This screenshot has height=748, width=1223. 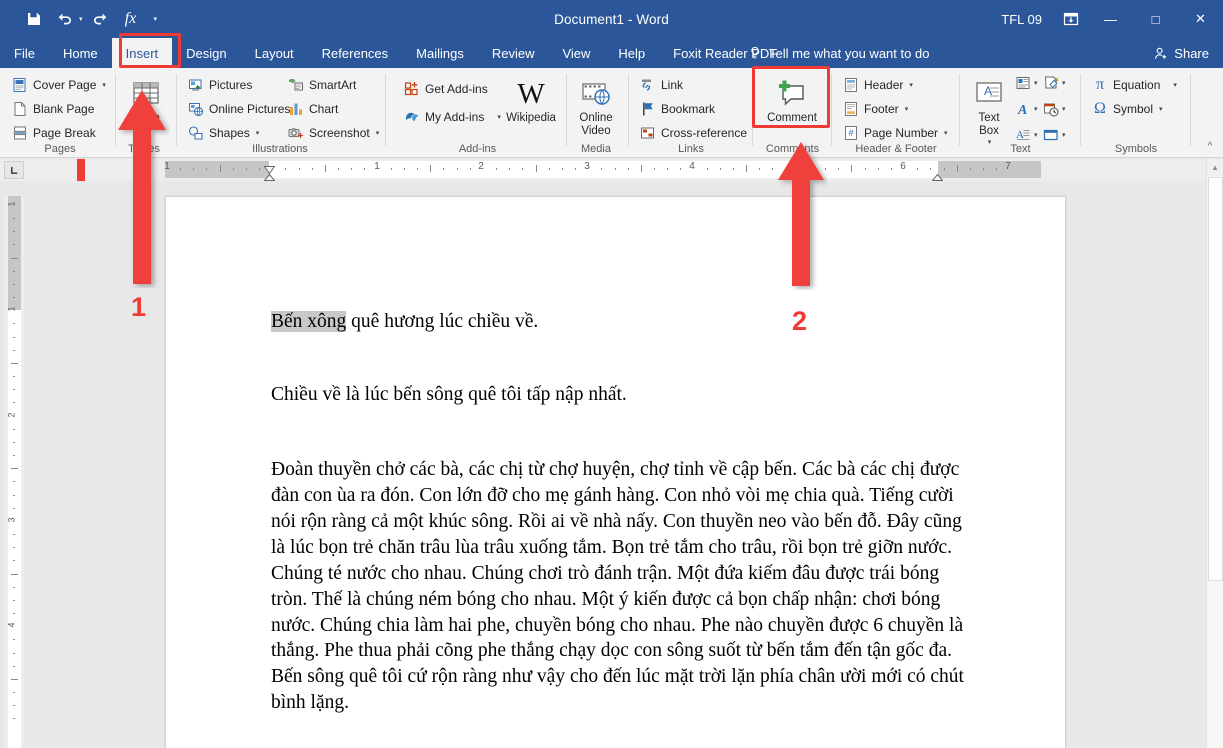 What do you see at coordinates (937, 174) in the screenshot?
I see `right-indent-marker` at bounding box center [937, 174].